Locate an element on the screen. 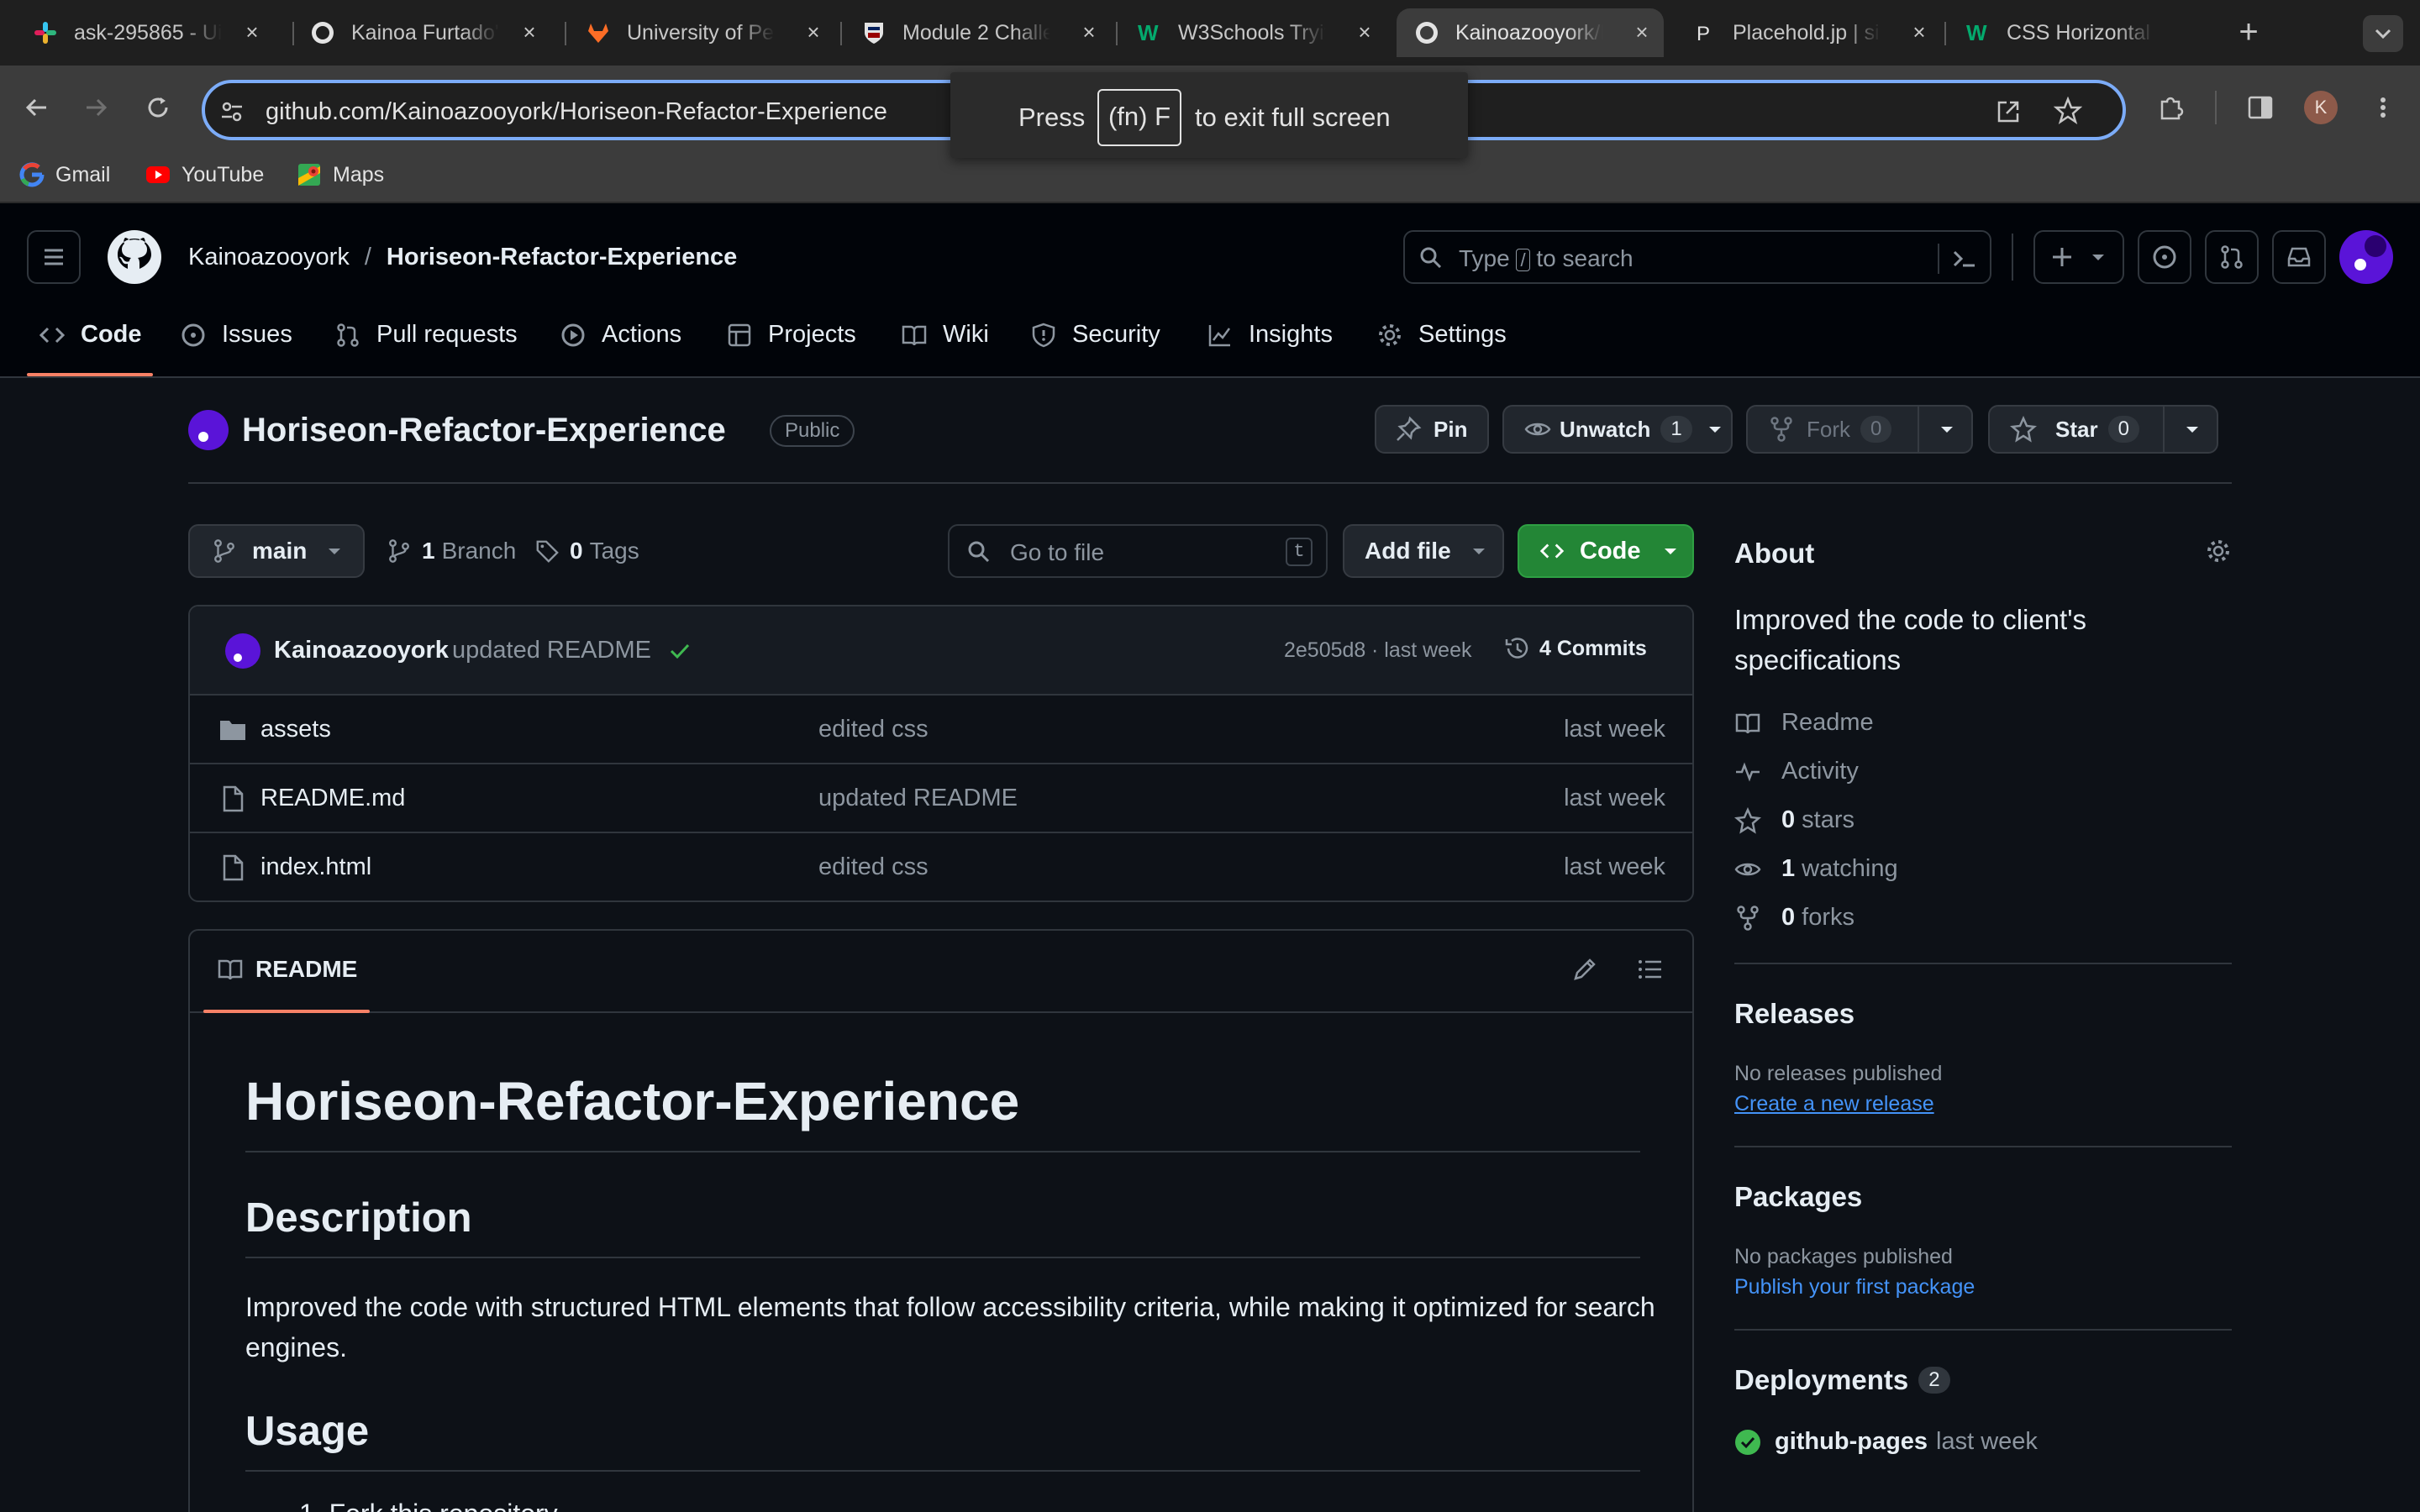  history-icon is located at coordinates (1516, 648).